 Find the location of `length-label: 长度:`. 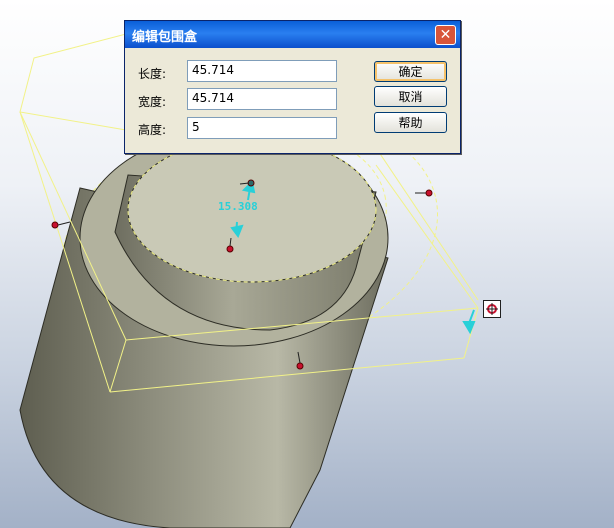

length-label: 长度: is located at coordinates (152, 74).